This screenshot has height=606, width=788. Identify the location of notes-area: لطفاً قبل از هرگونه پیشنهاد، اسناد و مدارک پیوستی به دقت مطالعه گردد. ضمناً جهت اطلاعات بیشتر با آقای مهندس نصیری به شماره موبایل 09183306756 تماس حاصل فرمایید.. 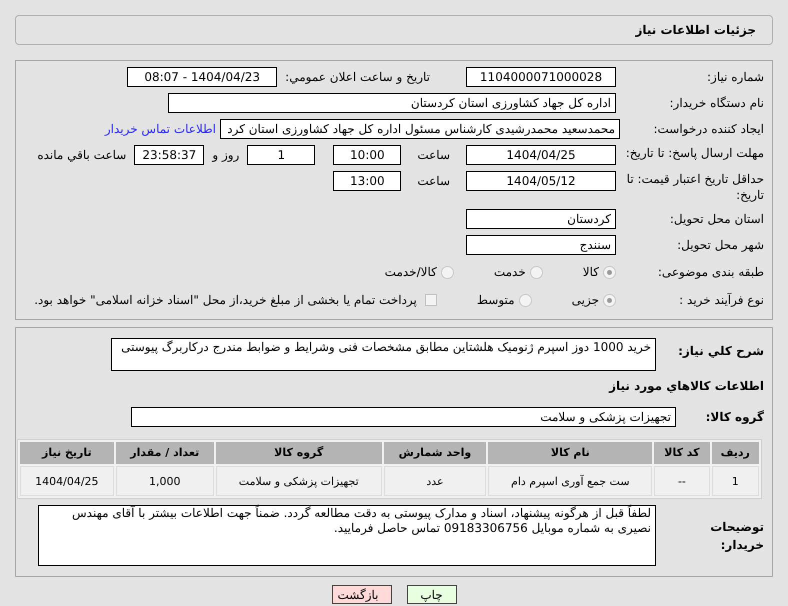
(347, 535).